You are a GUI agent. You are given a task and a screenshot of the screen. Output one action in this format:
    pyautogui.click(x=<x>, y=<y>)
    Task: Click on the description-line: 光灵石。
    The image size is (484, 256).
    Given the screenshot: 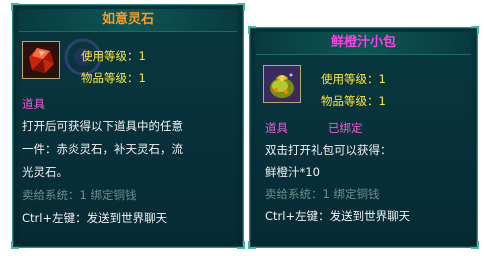 What is the action you would take?
    pyautogui.click(x=45, y=172)
    